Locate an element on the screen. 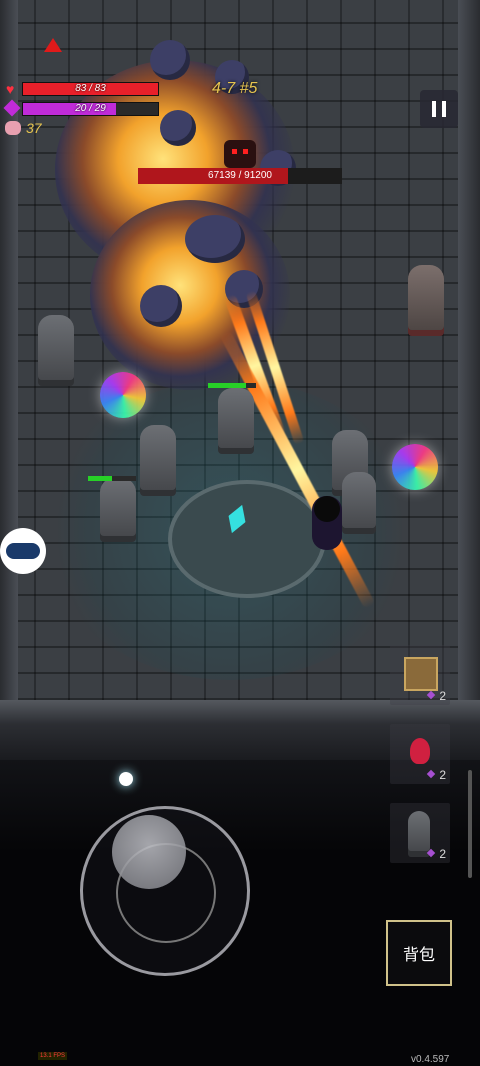 The width and height of the screenshot is (480, 1066). side-menu-button is located at coordinates (23, 551).